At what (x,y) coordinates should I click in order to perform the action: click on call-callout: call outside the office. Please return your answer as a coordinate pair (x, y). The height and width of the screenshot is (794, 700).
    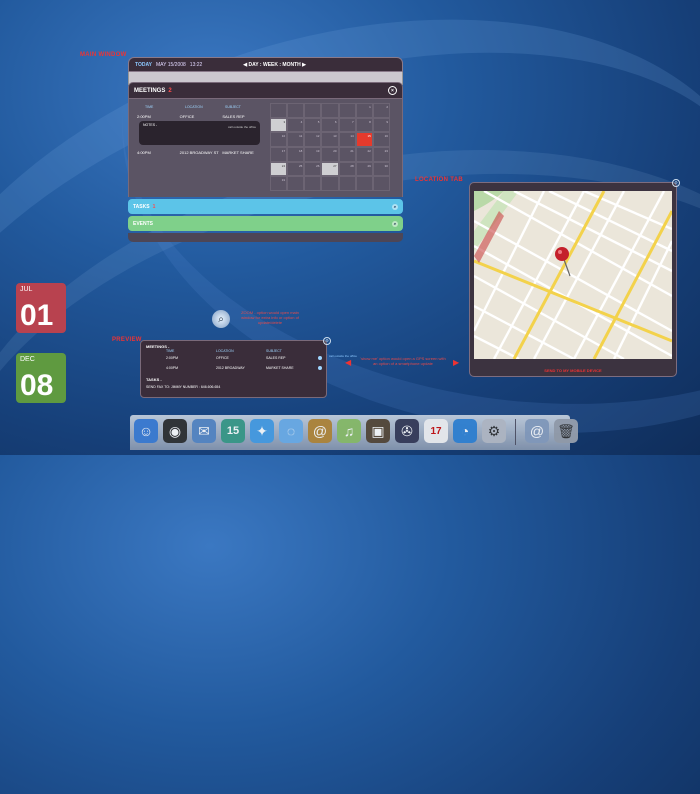
    Looking at the image, I should click on (343, 356).